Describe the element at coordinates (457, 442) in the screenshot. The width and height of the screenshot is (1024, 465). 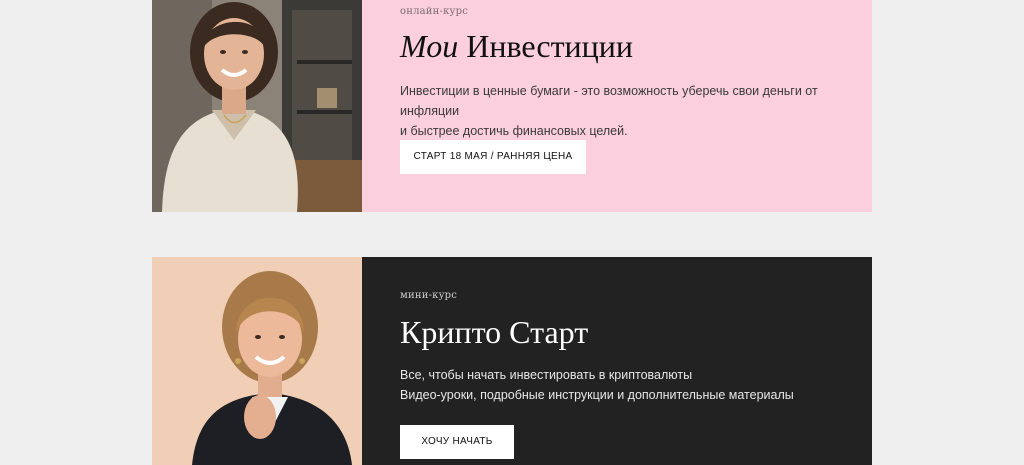
I see `want-to-start-button: ХОЧУ НАЧАТЬ` at that location.